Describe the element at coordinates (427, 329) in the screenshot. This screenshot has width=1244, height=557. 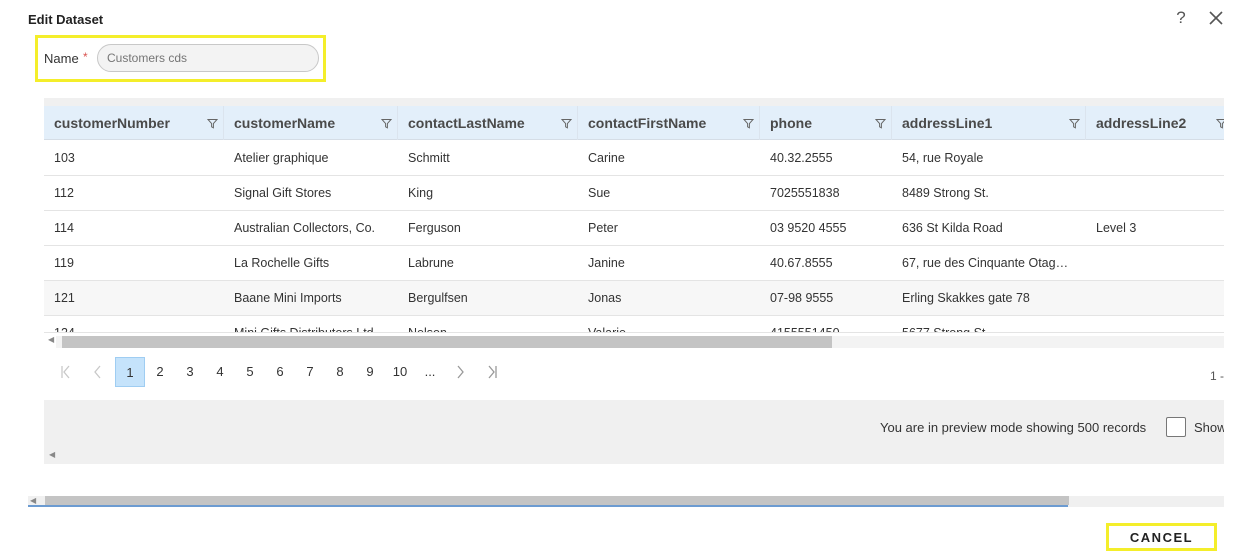
I see `table-cell: Nelson` at that location.